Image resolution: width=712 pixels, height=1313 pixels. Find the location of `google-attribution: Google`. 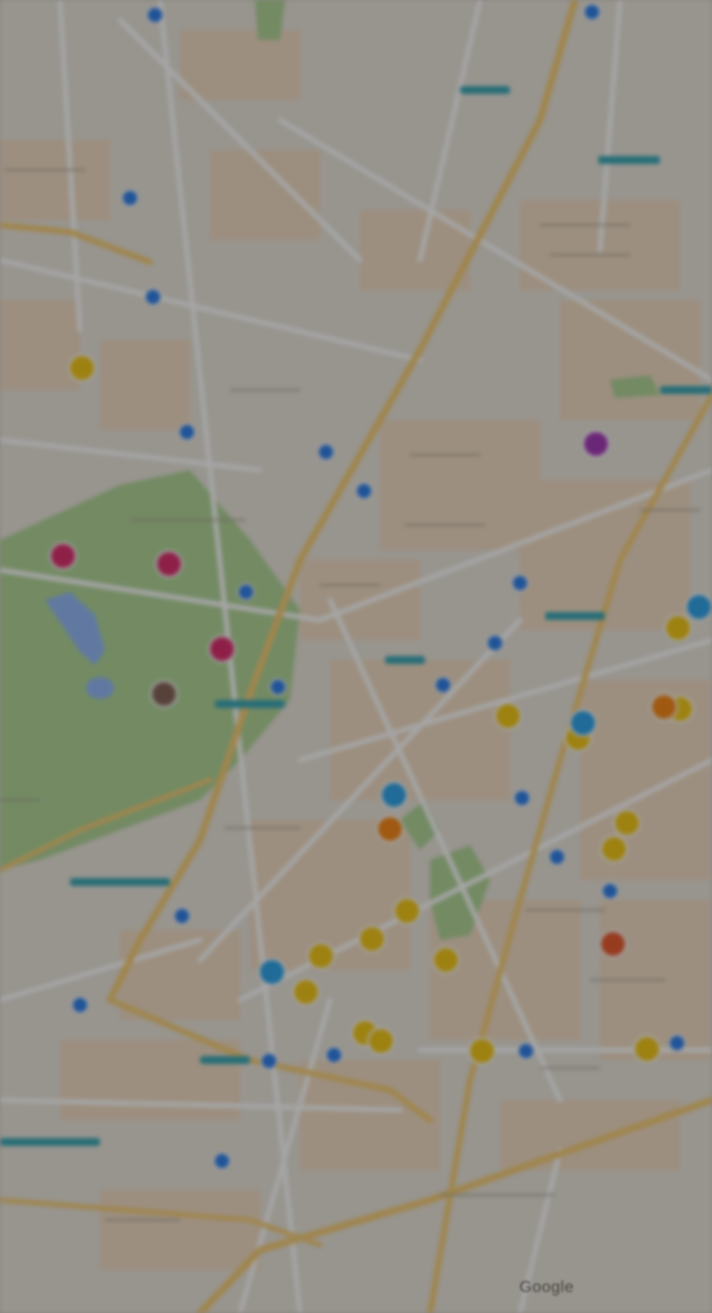

google-attribution: Google is located at coordinates (546, 1287).